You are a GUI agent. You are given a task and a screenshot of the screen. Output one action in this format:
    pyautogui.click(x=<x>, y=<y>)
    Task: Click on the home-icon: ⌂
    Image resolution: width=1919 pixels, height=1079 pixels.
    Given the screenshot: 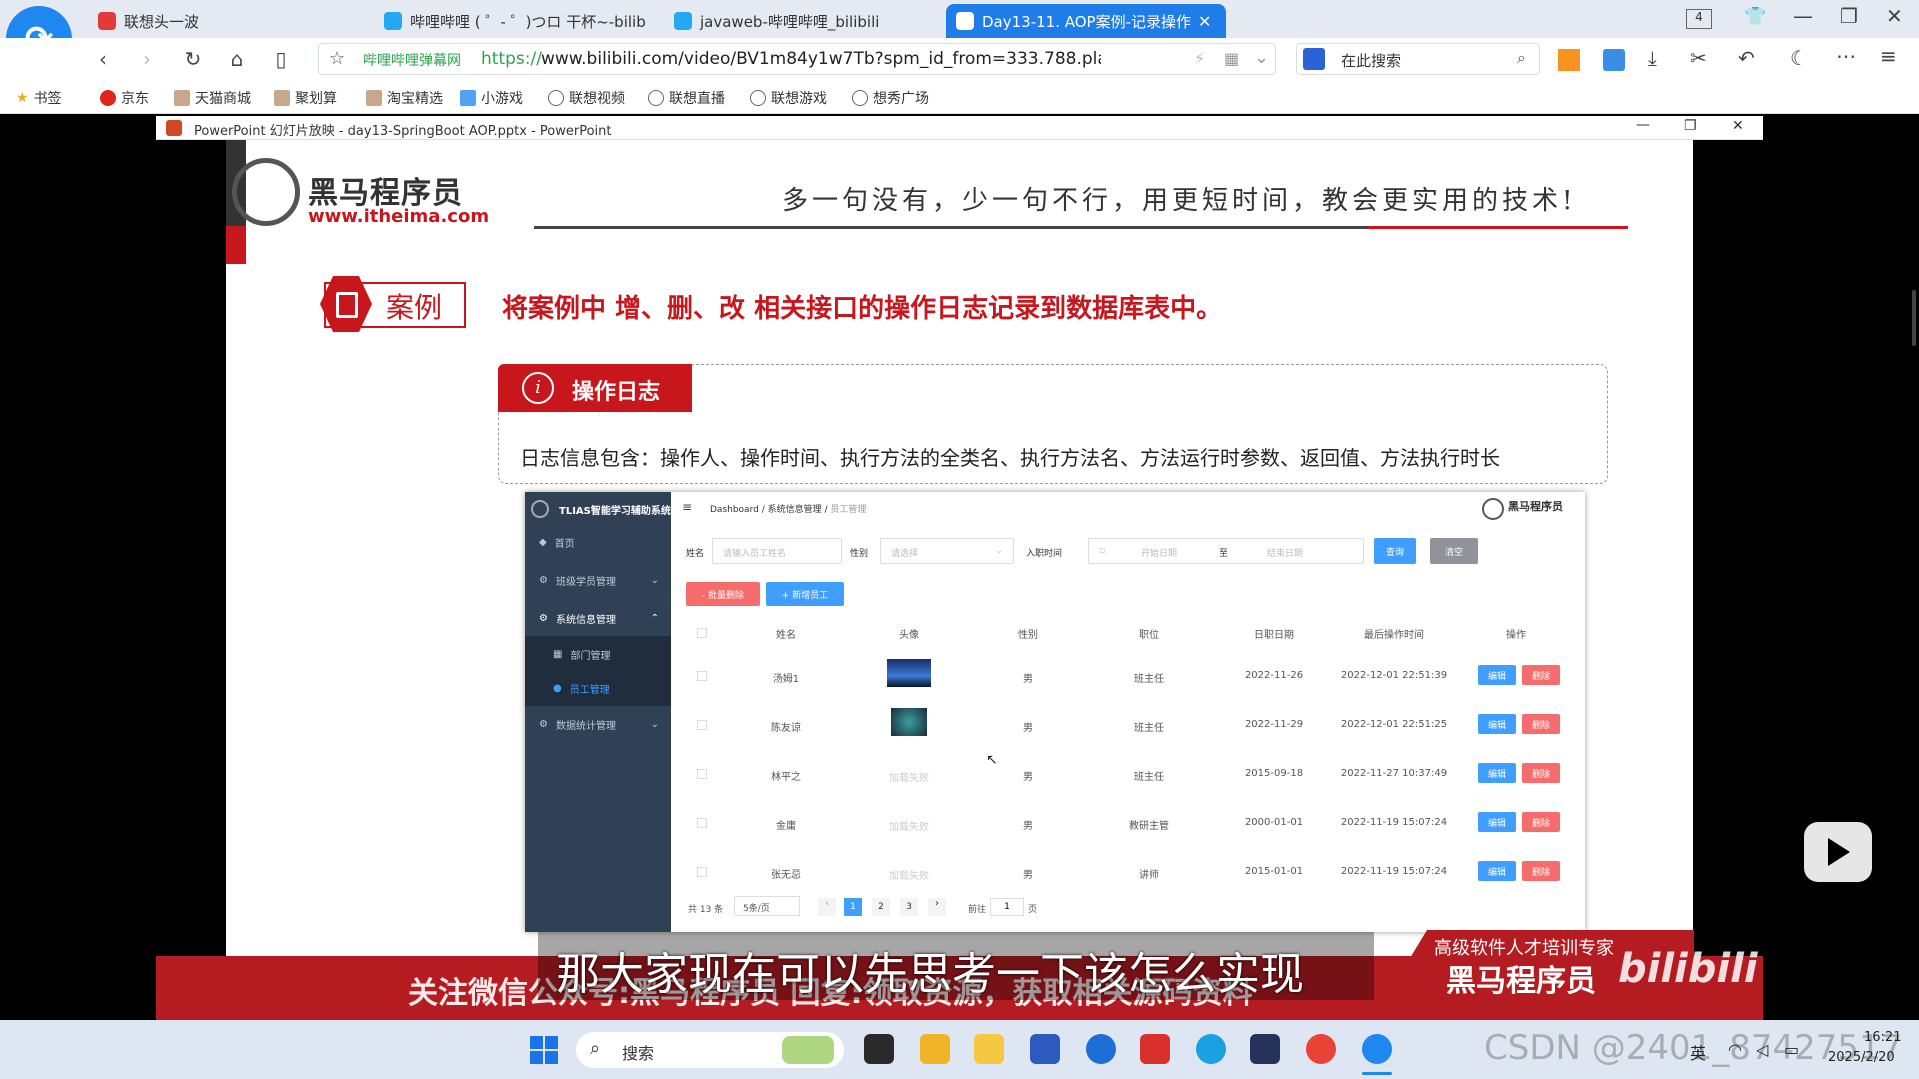 What is the action you would take?
    pyautogui.click(x=237, y=59)
    